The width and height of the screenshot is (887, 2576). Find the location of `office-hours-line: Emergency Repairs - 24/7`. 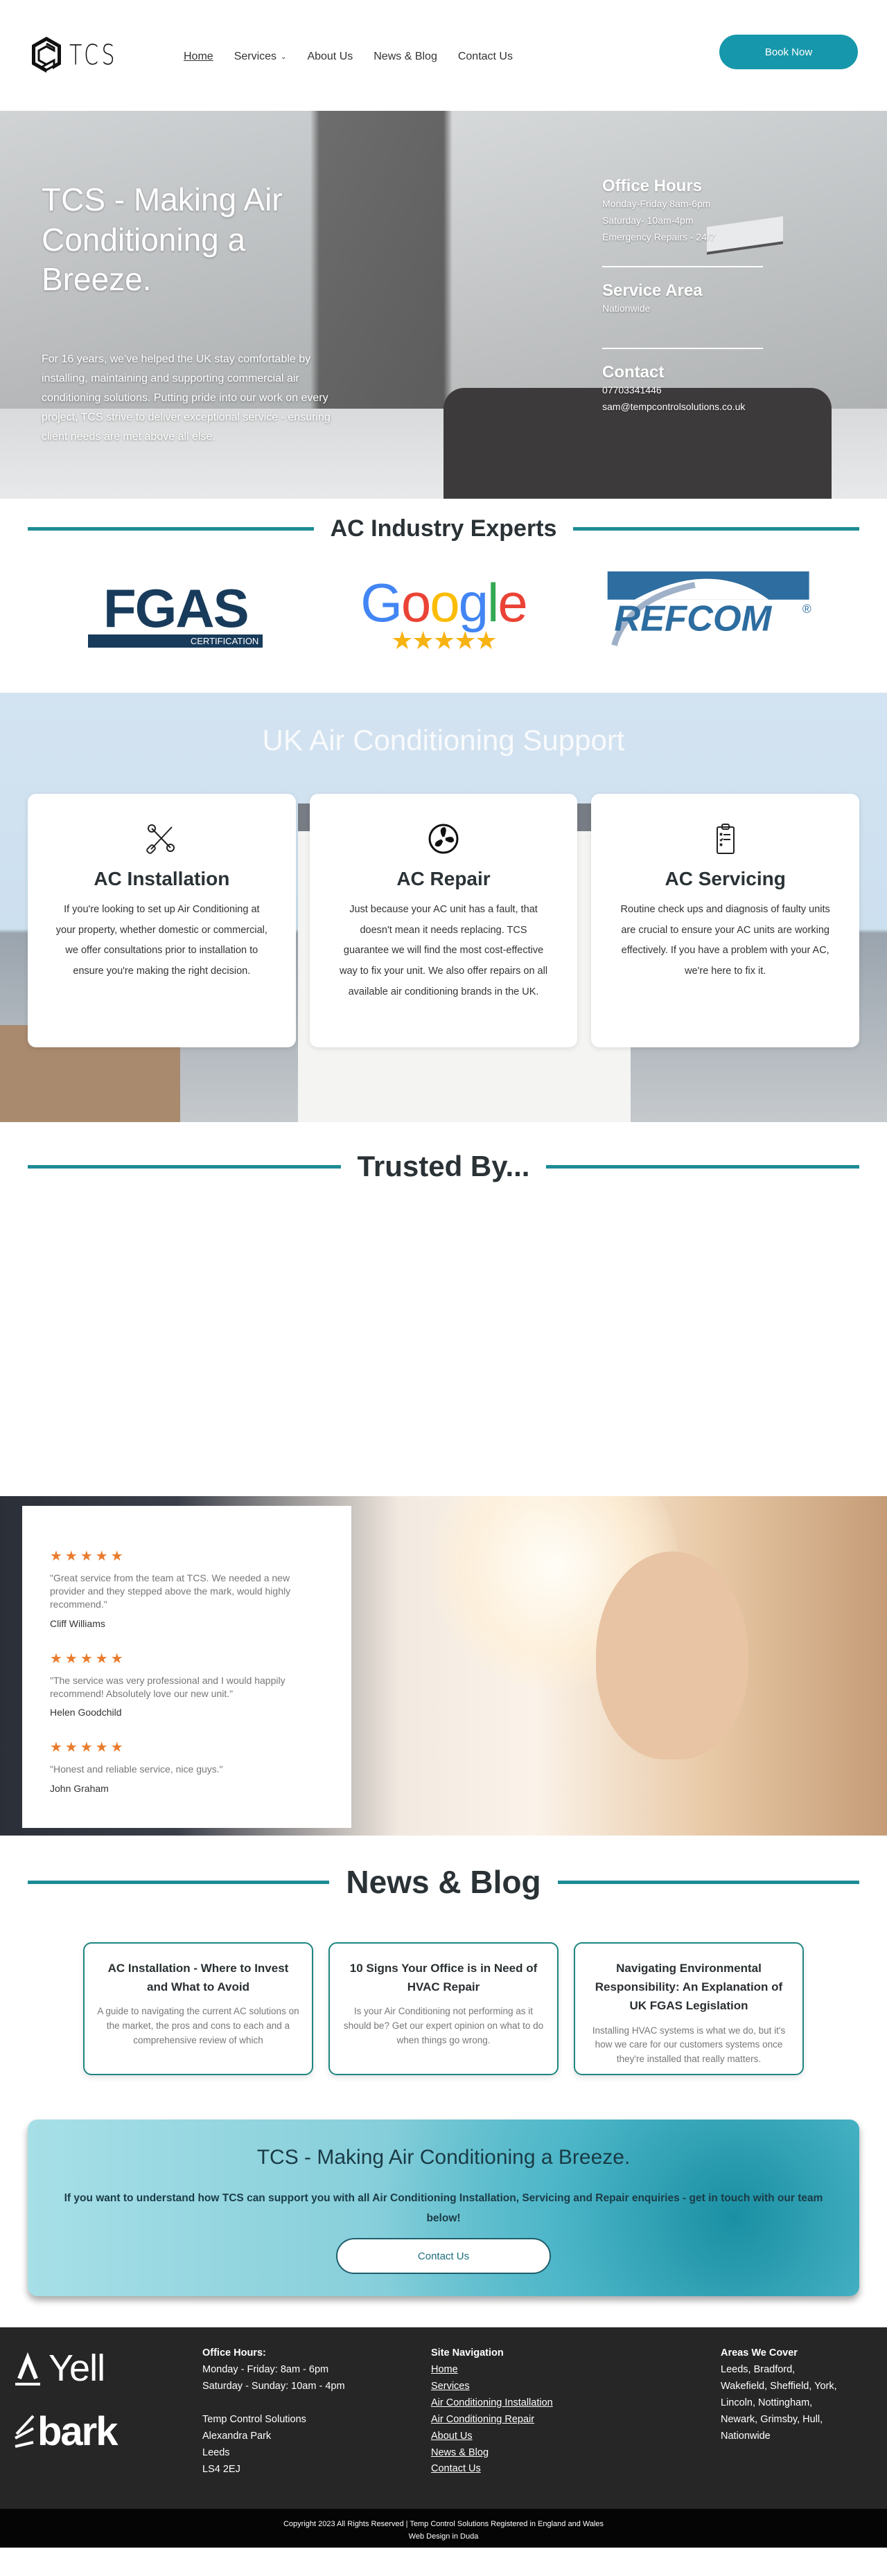

office-hours-line: Emergency Repairs - 24/7 is located at coordinates (658, 236).